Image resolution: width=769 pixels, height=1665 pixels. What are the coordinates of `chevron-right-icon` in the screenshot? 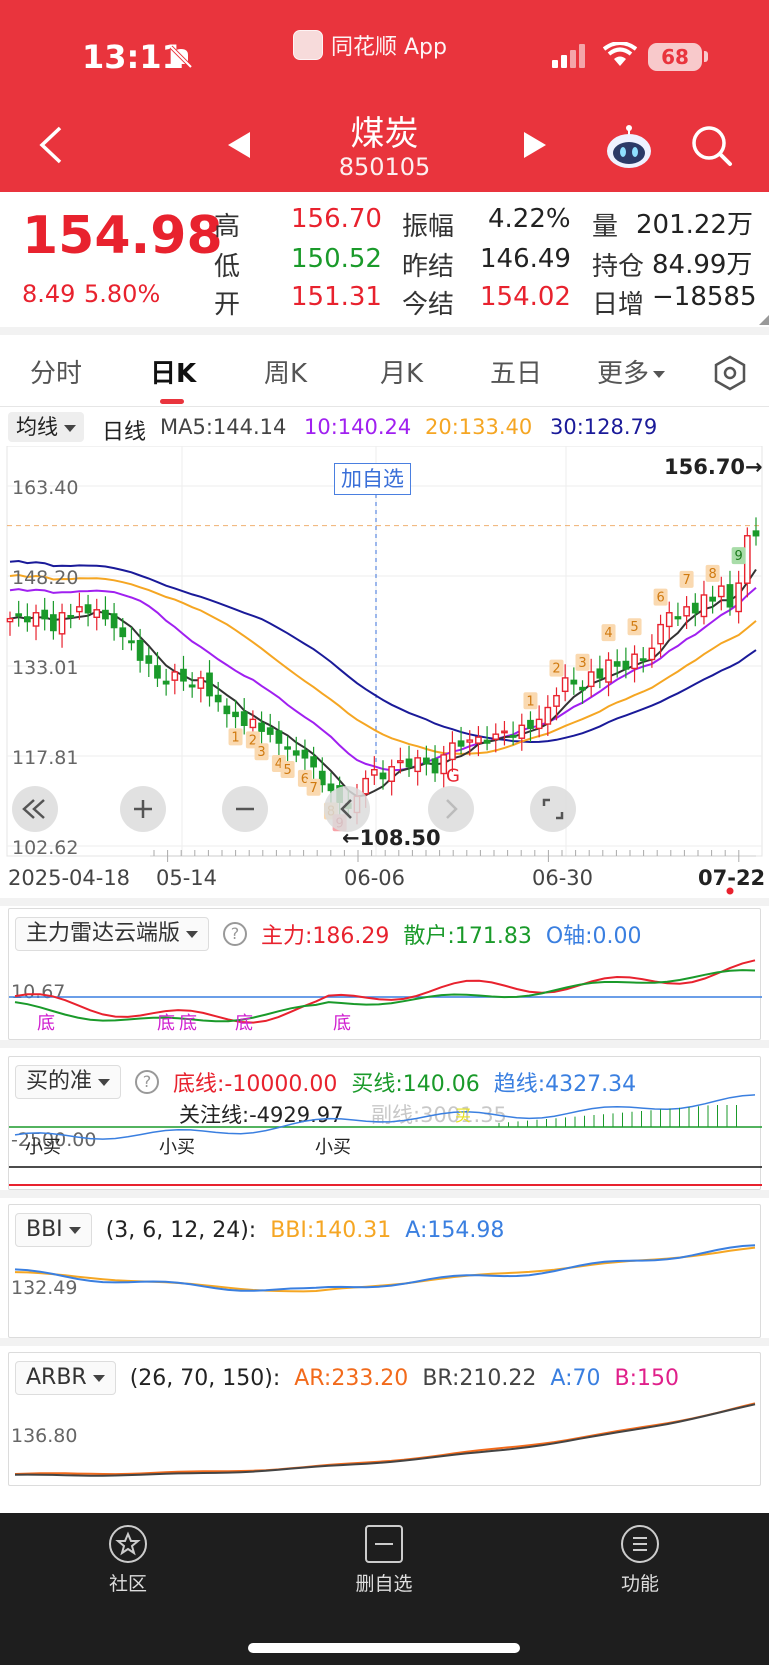 It's located at (452, 809).